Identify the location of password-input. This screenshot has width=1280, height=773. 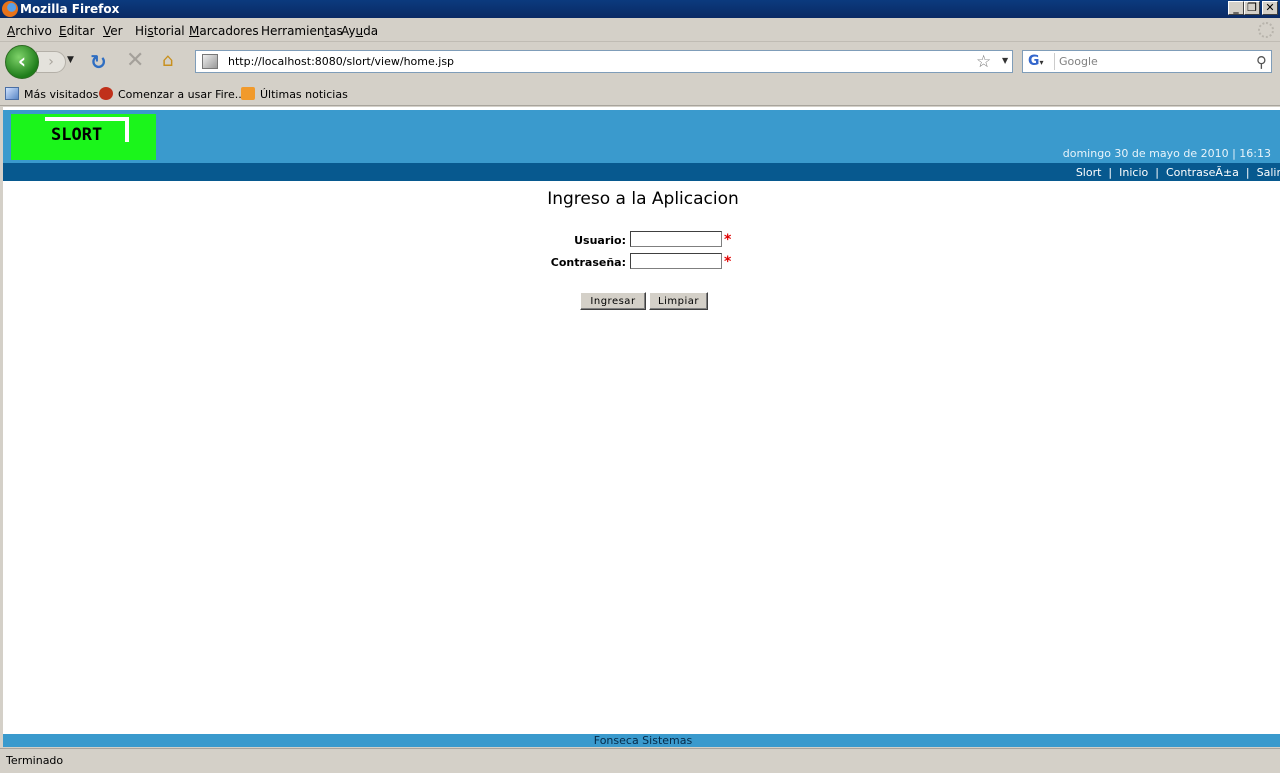
(676, 261).